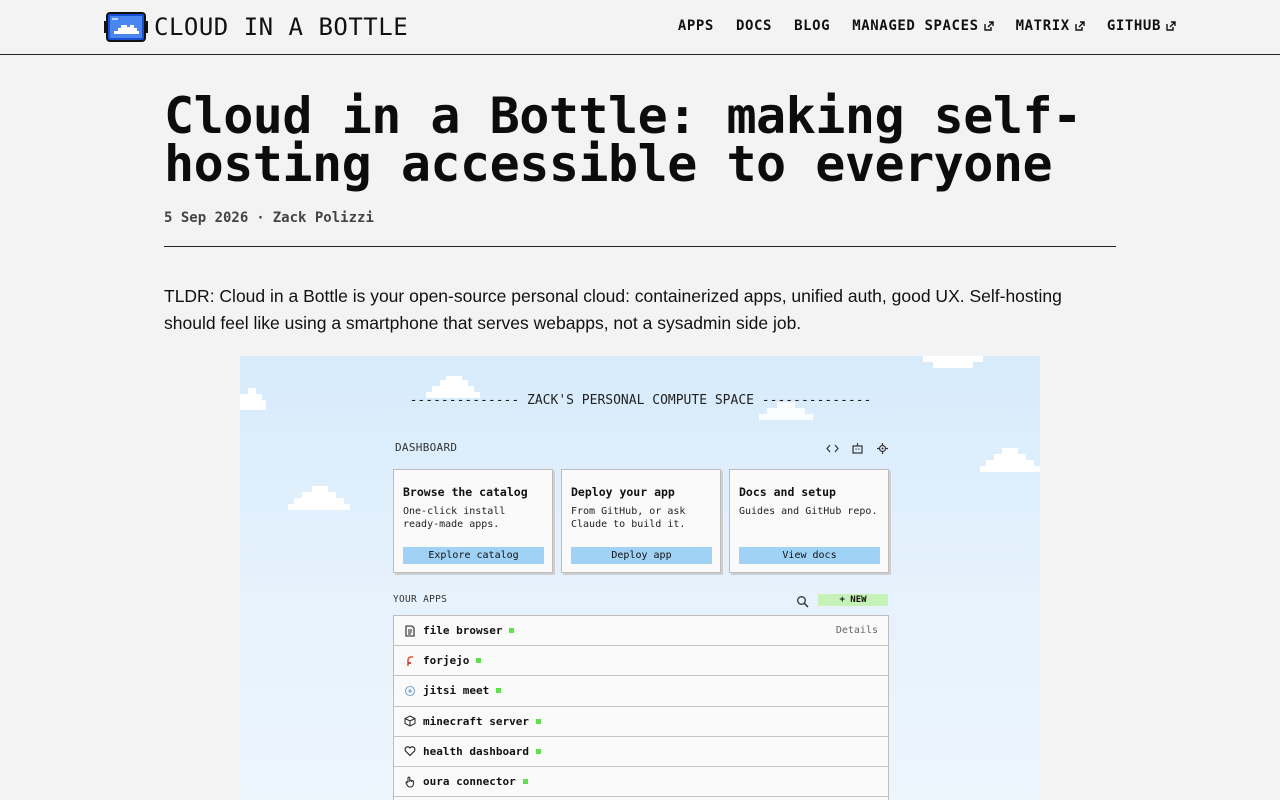 This screenshot has width=1280, height=800. Describe the element at coordinates (410, 691) in the screenshot. I see `jitsi-icon` at that location.